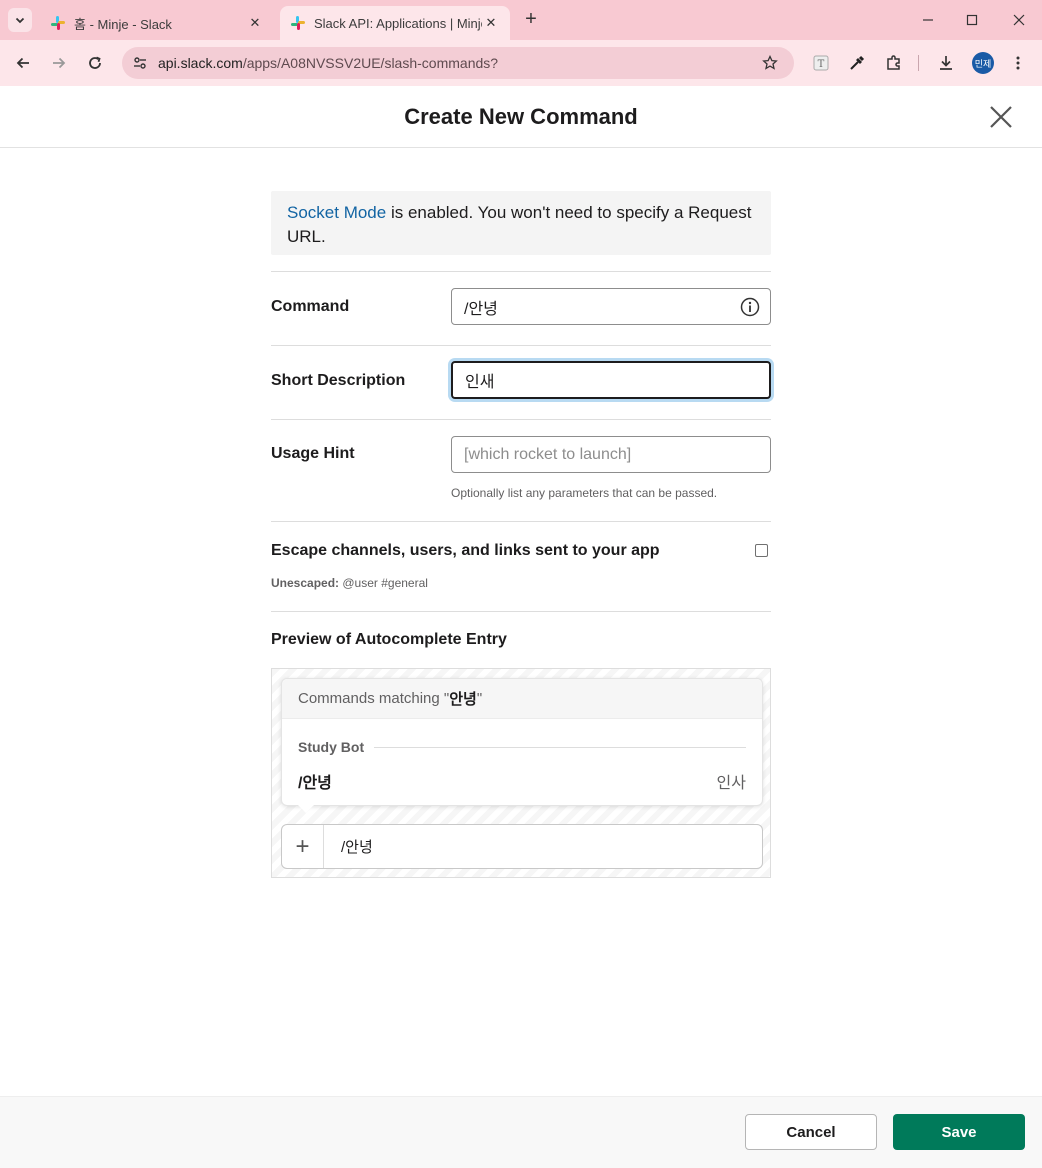  I want to click on group-divider, so click(560, 747).